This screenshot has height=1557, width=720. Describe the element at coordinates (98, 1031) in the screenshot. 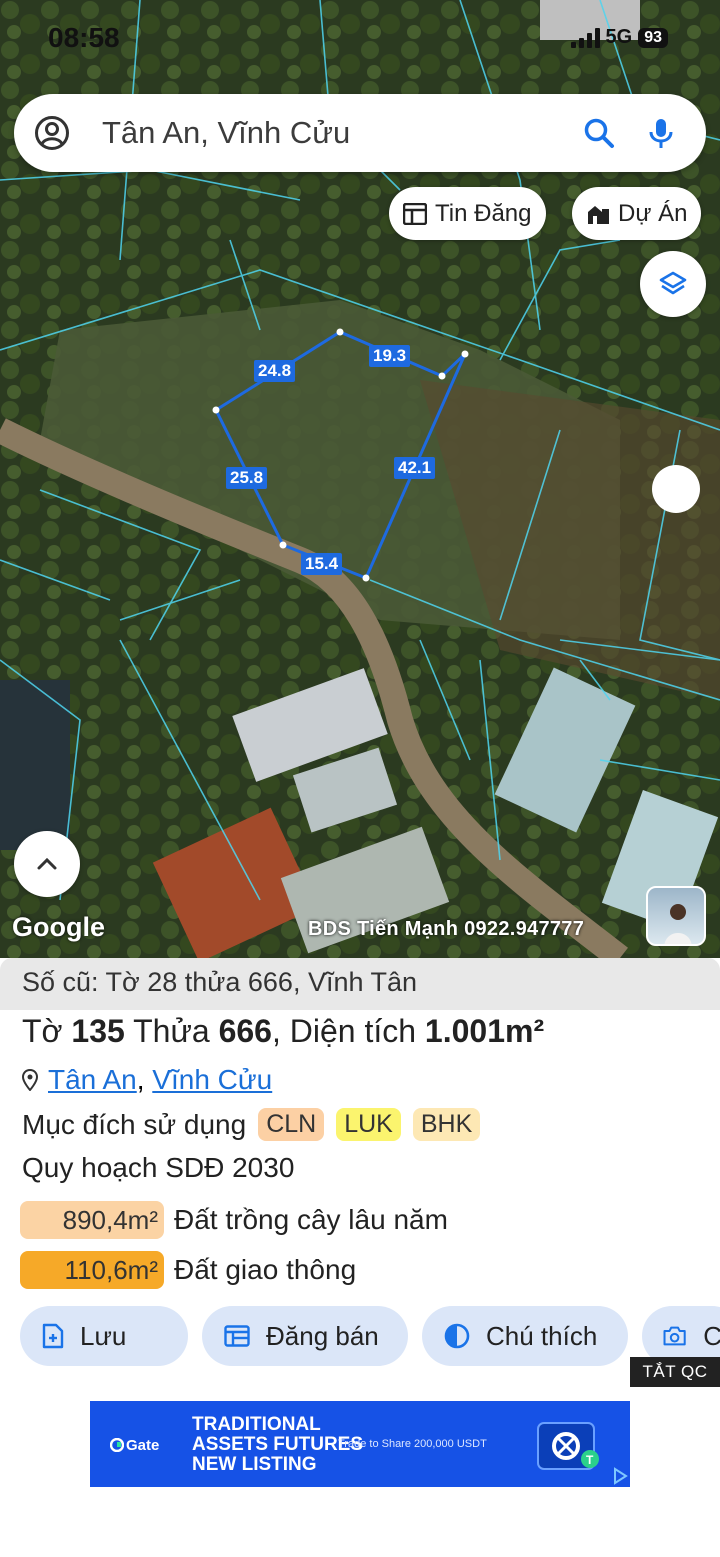

I see `sheet-number: 135` at that location.